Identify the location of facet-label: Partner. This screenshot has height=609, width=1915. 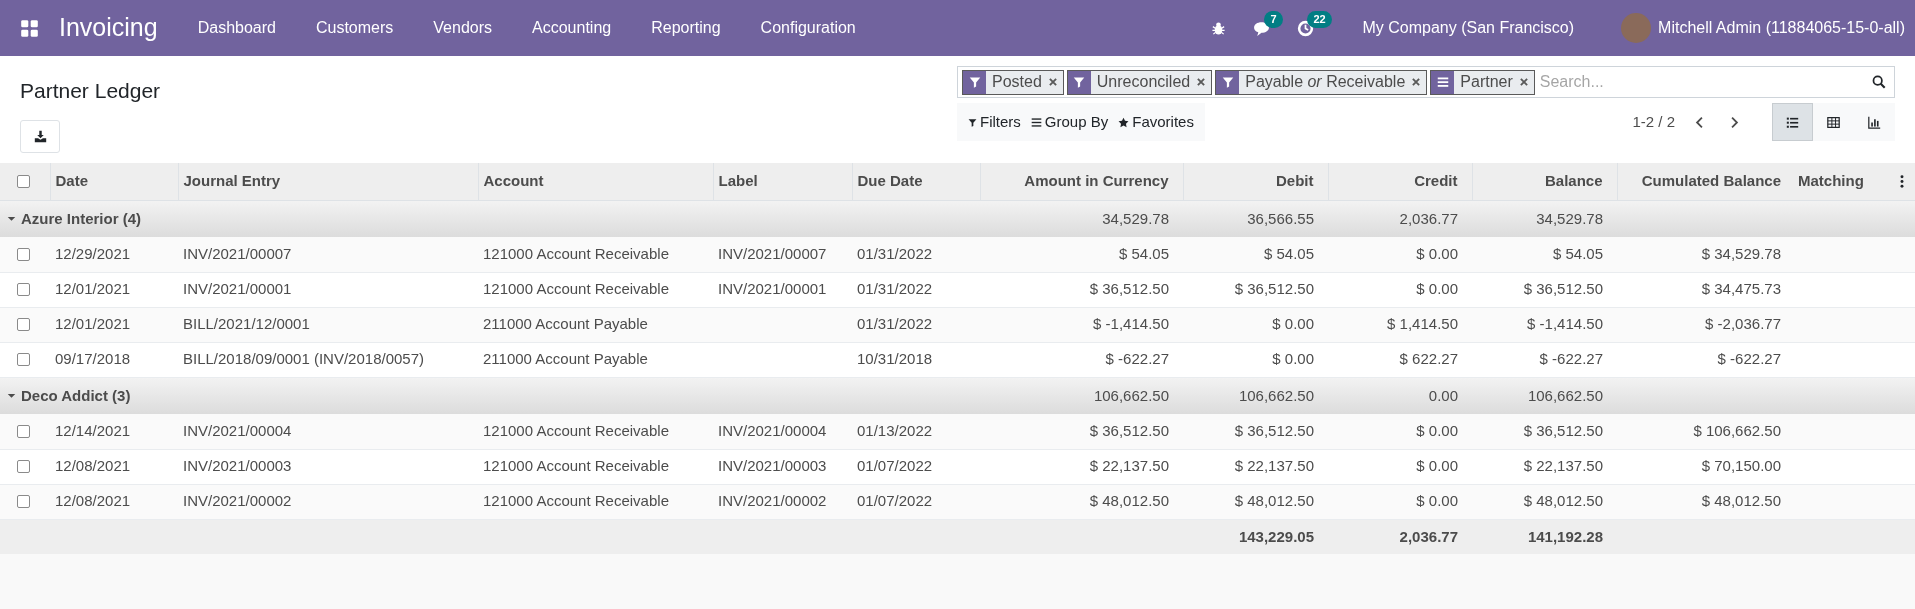
(1486, 82).